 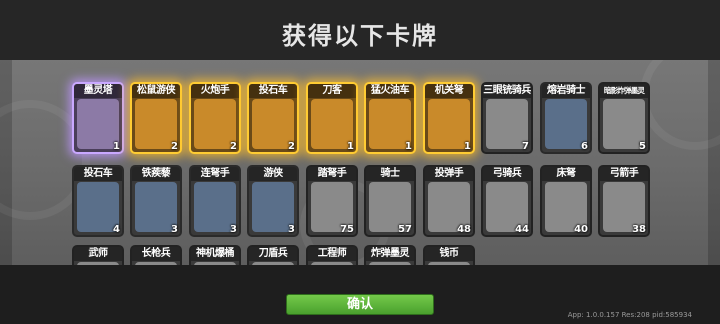 I want to click on card-name: 猛火油车, so click(x=390, y=91).